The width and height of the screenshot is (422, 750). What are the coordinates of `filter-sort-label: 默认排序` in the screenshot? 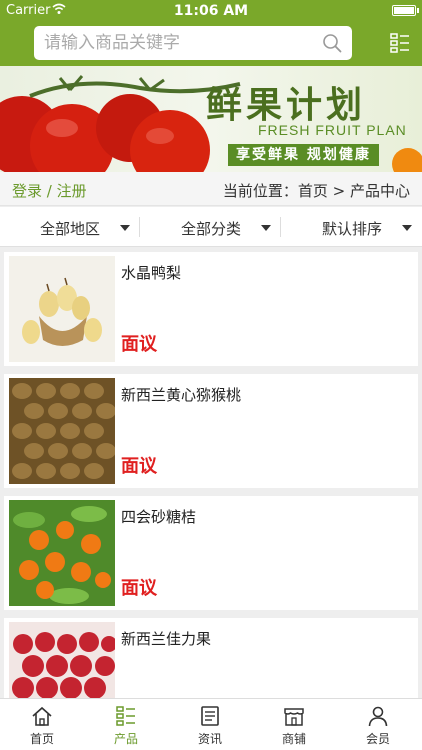 It's located at (351, 229).